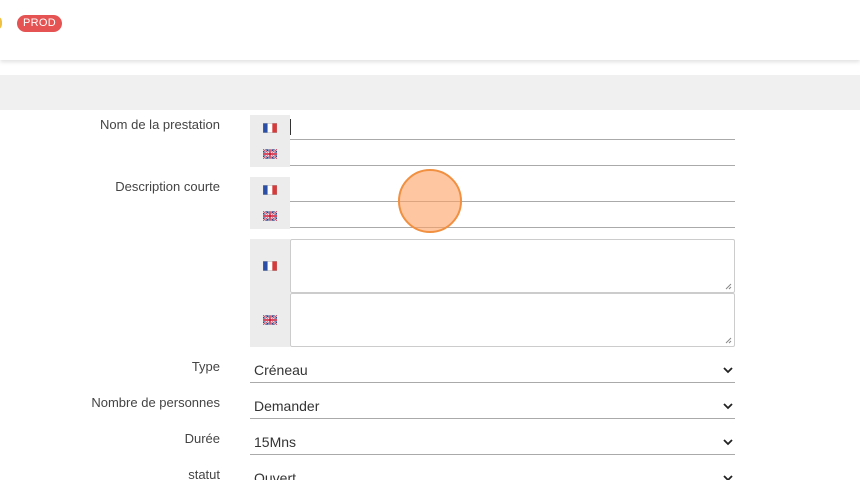 This screenshot has width=860, height=482. Describe the element at coordinates (275, 475) in the screenshot. I see `status-select-value: Ouvert` at that location.